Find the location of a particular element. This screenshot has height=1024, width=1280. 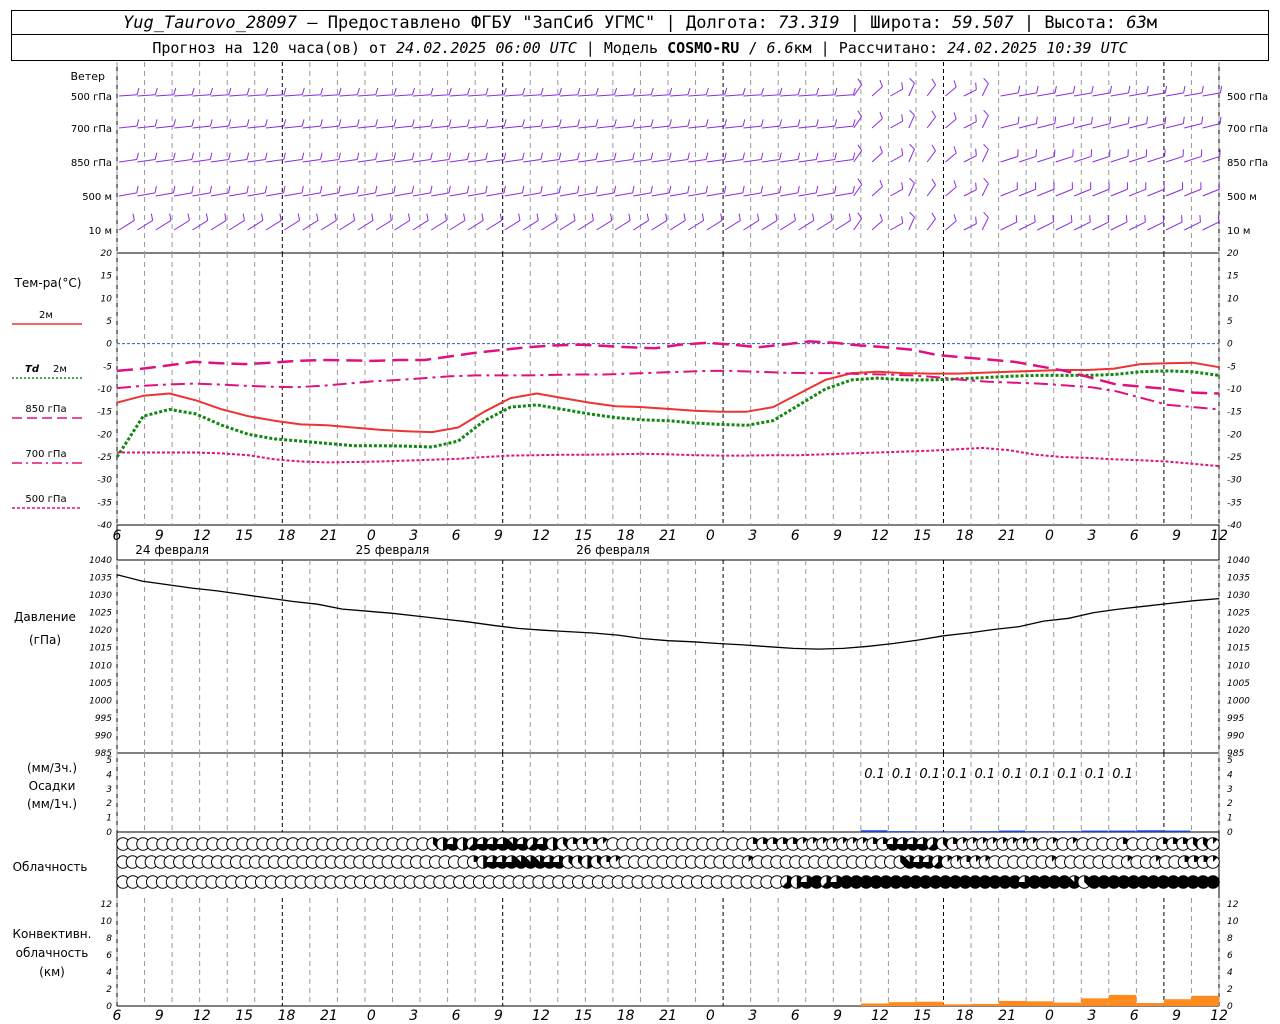

conv-ytick-right: 6 is located at coordinates (1230, 956).